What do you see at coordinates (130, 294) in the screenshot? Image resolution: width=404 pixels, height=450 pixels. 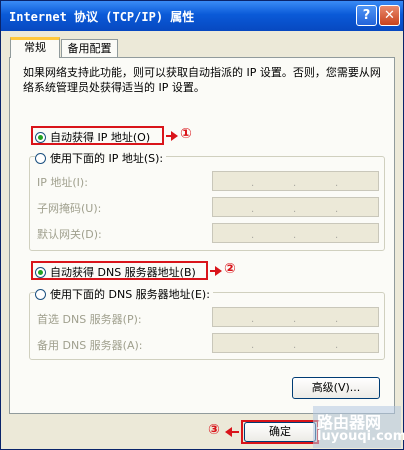 I see `radio-dns-manual-label: 使用下面的 DNS 服务器地址(E):` at bounding box center [130, 294].